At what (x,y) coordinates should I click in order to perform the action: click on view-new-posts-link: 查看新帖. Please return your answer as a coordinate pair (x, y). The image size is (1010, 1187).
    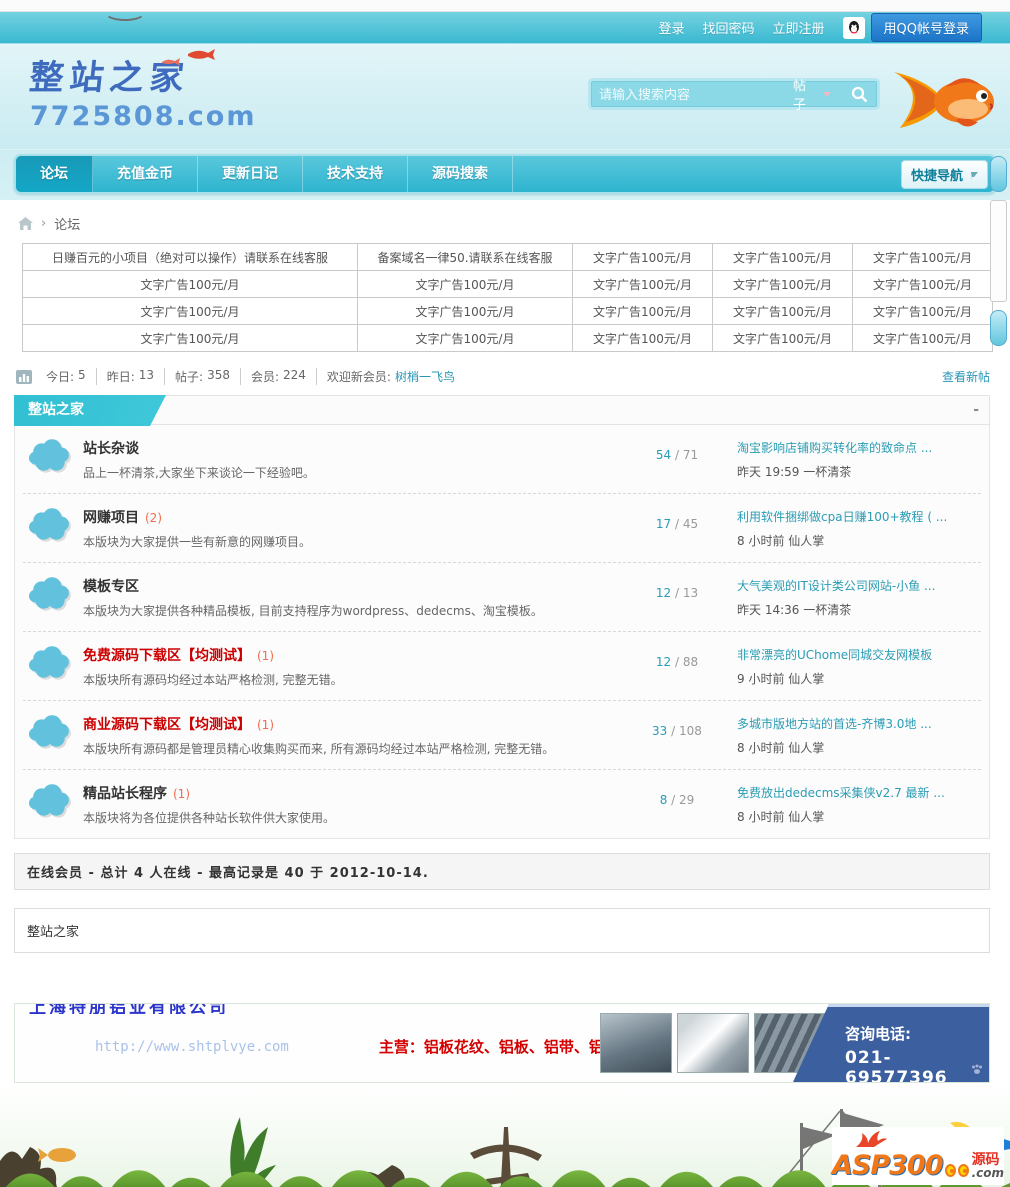
    Looking at the image, I should click on (966, 376).